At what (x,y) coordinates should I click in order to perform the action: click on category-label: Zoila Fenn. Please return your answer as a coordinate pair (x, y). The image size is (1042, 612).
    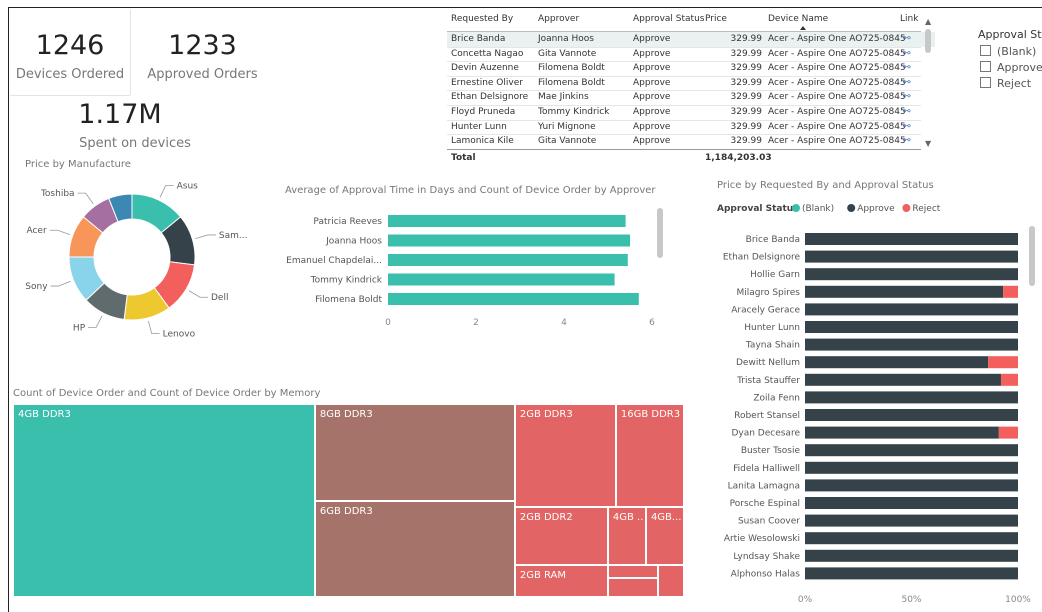
    Looking at the image, I should click on (776, 398).